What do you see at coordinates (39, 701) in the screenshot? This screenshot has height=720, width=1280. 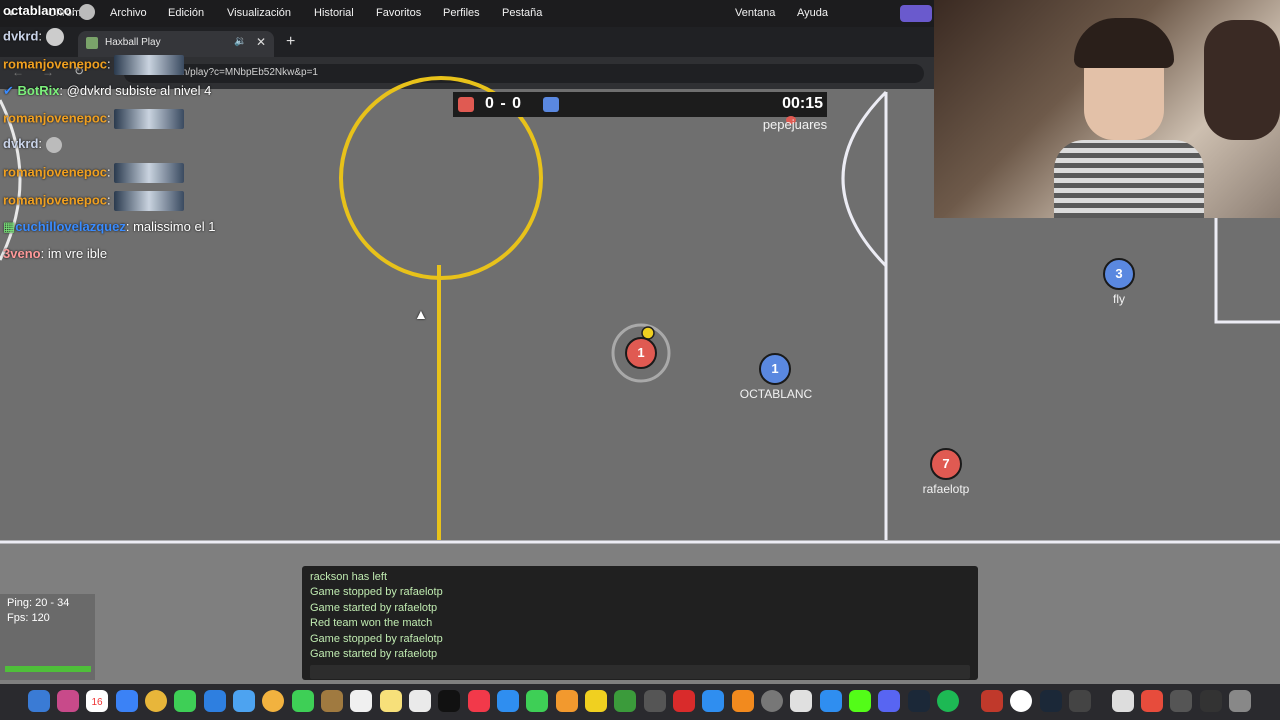 I see `finder-icon` at bounding box center [39, 701].